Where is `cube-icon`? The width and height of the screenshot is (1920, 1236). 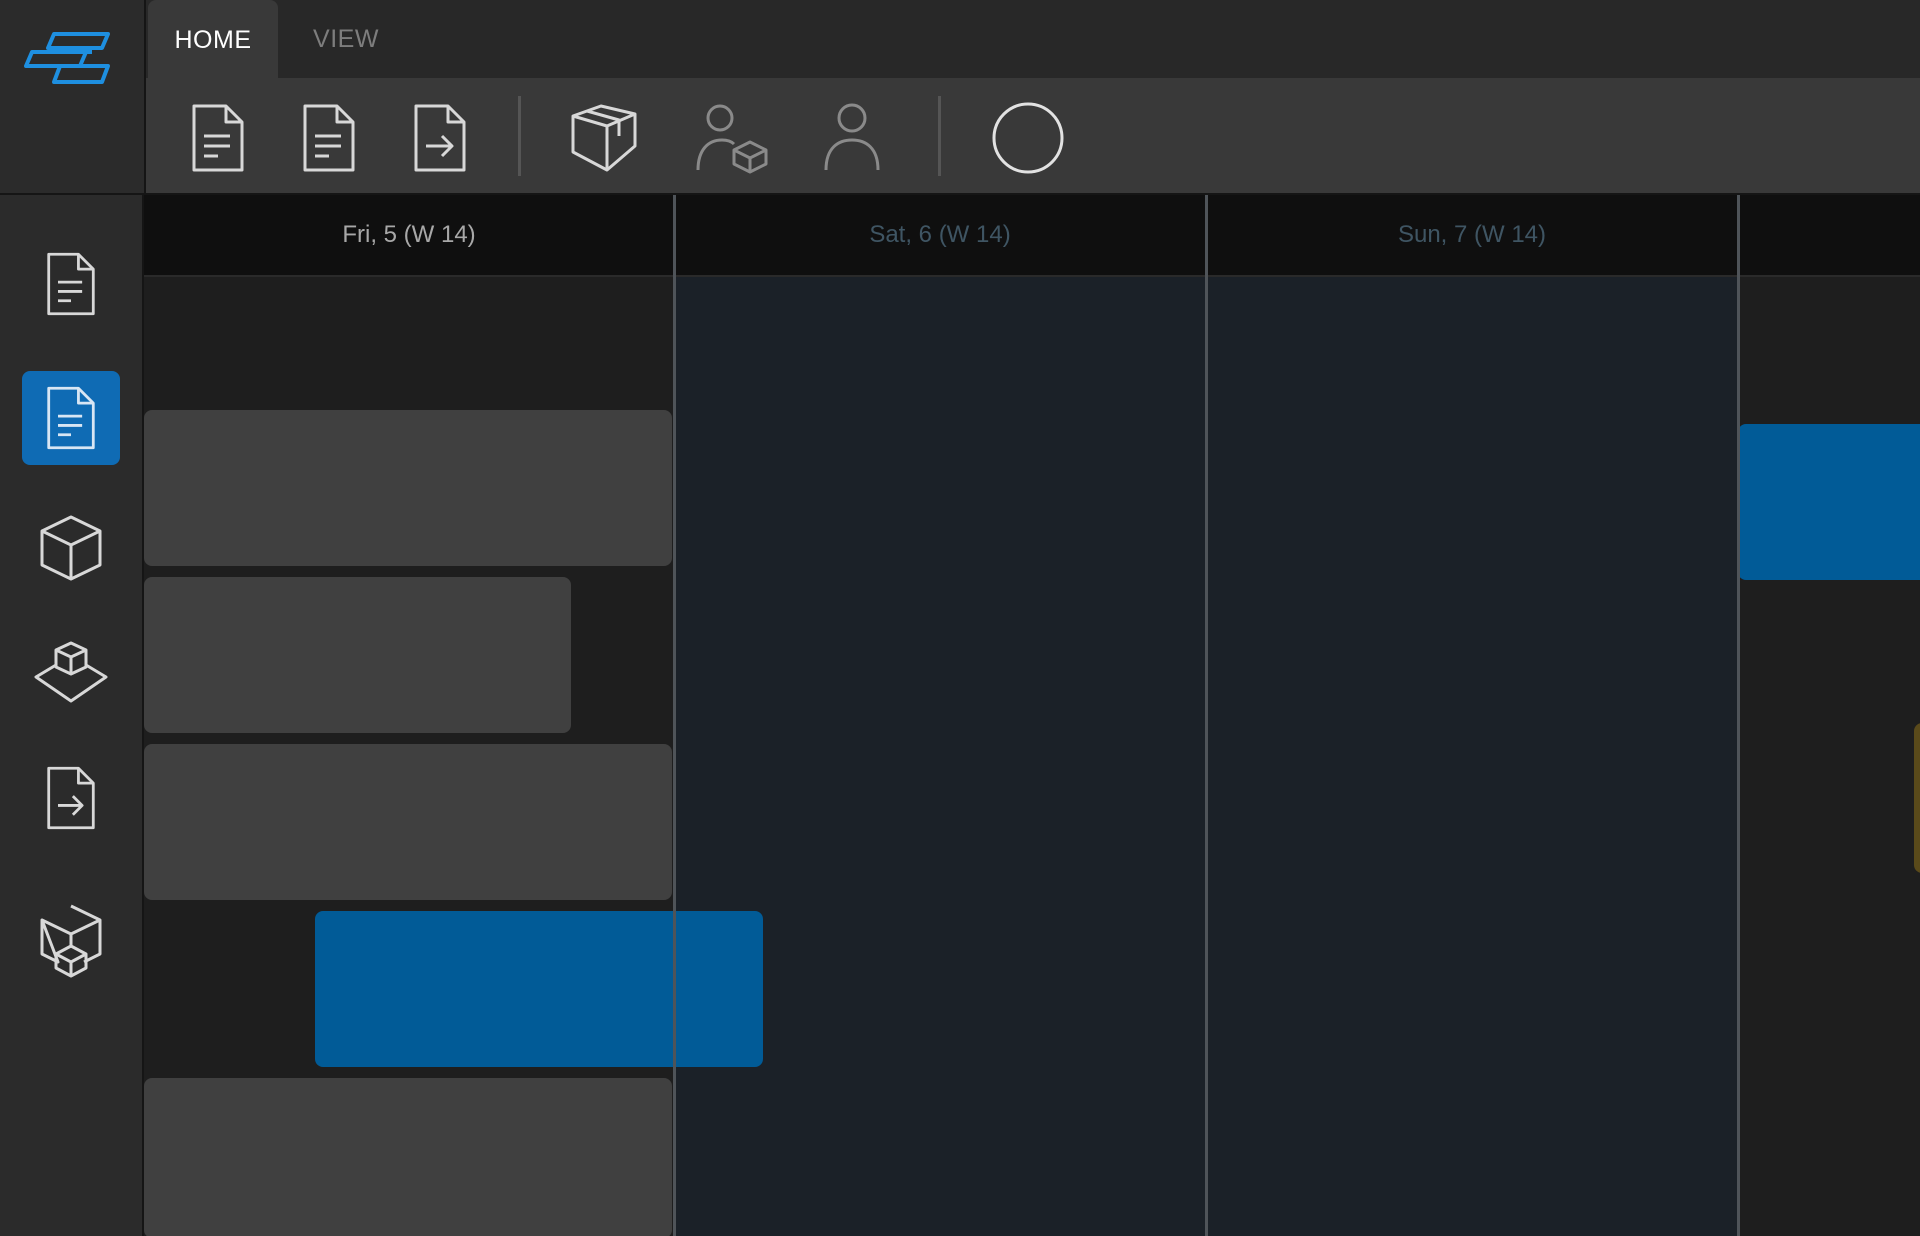 cube-icon is located at coordinates (71, 548).